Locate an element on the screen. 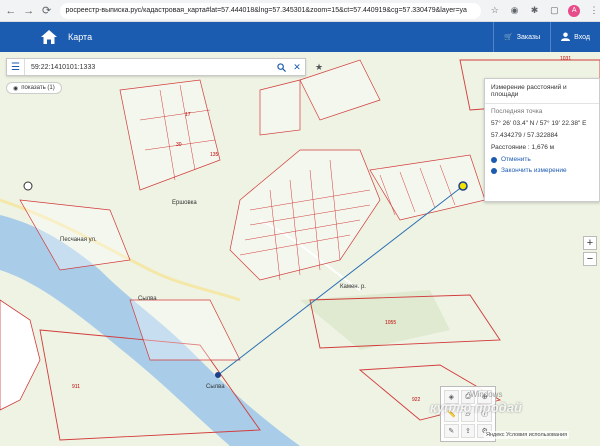 This screenshot has height=446, width=600. search-input: 59:22:1410101:1333 is located at coordinates (152, 67).